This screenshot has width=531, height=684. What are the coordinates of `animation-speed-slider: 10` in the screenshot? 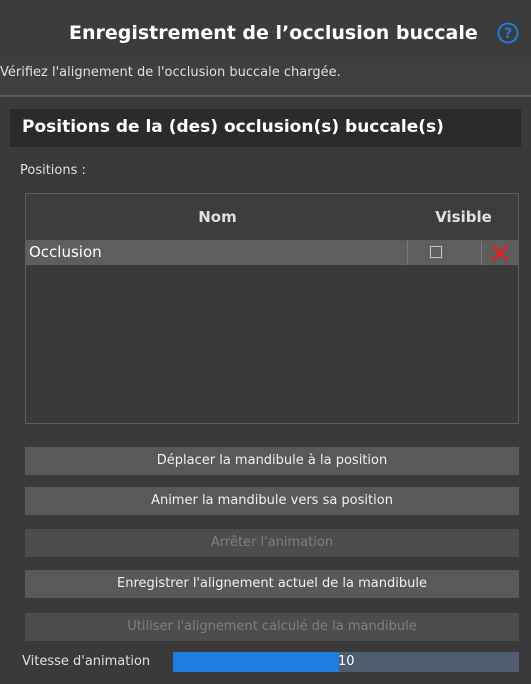 It's located at (346, 662).